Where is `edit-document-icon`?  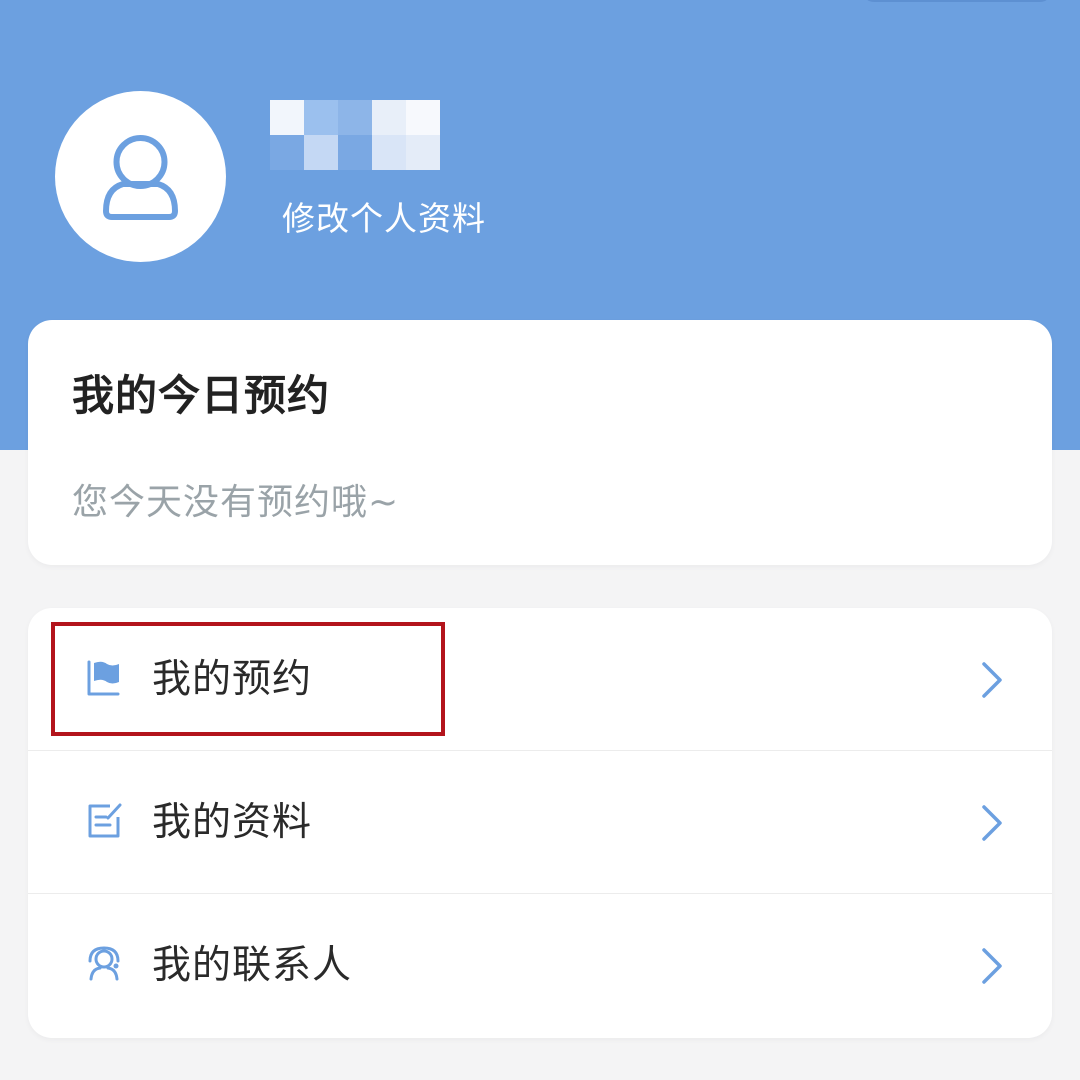
edit-document-icon is located at coordinates (105, 820).